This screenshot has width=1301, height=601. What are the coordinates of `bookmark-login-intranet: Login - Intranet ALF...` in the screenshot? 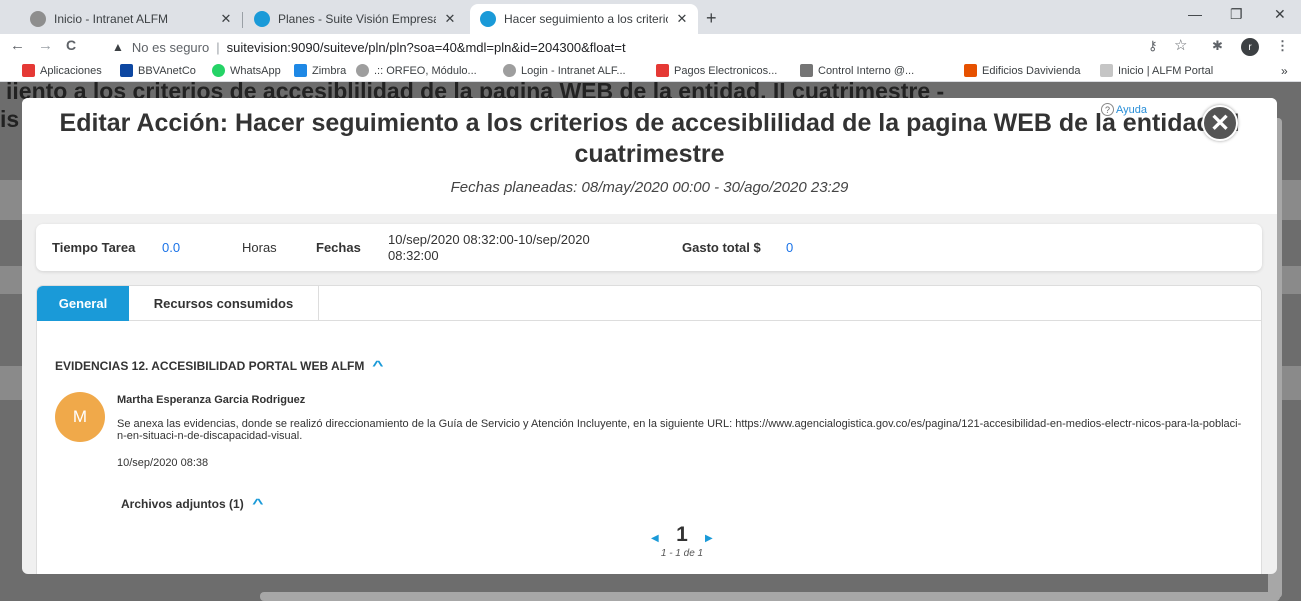 It's located at (564, 70).